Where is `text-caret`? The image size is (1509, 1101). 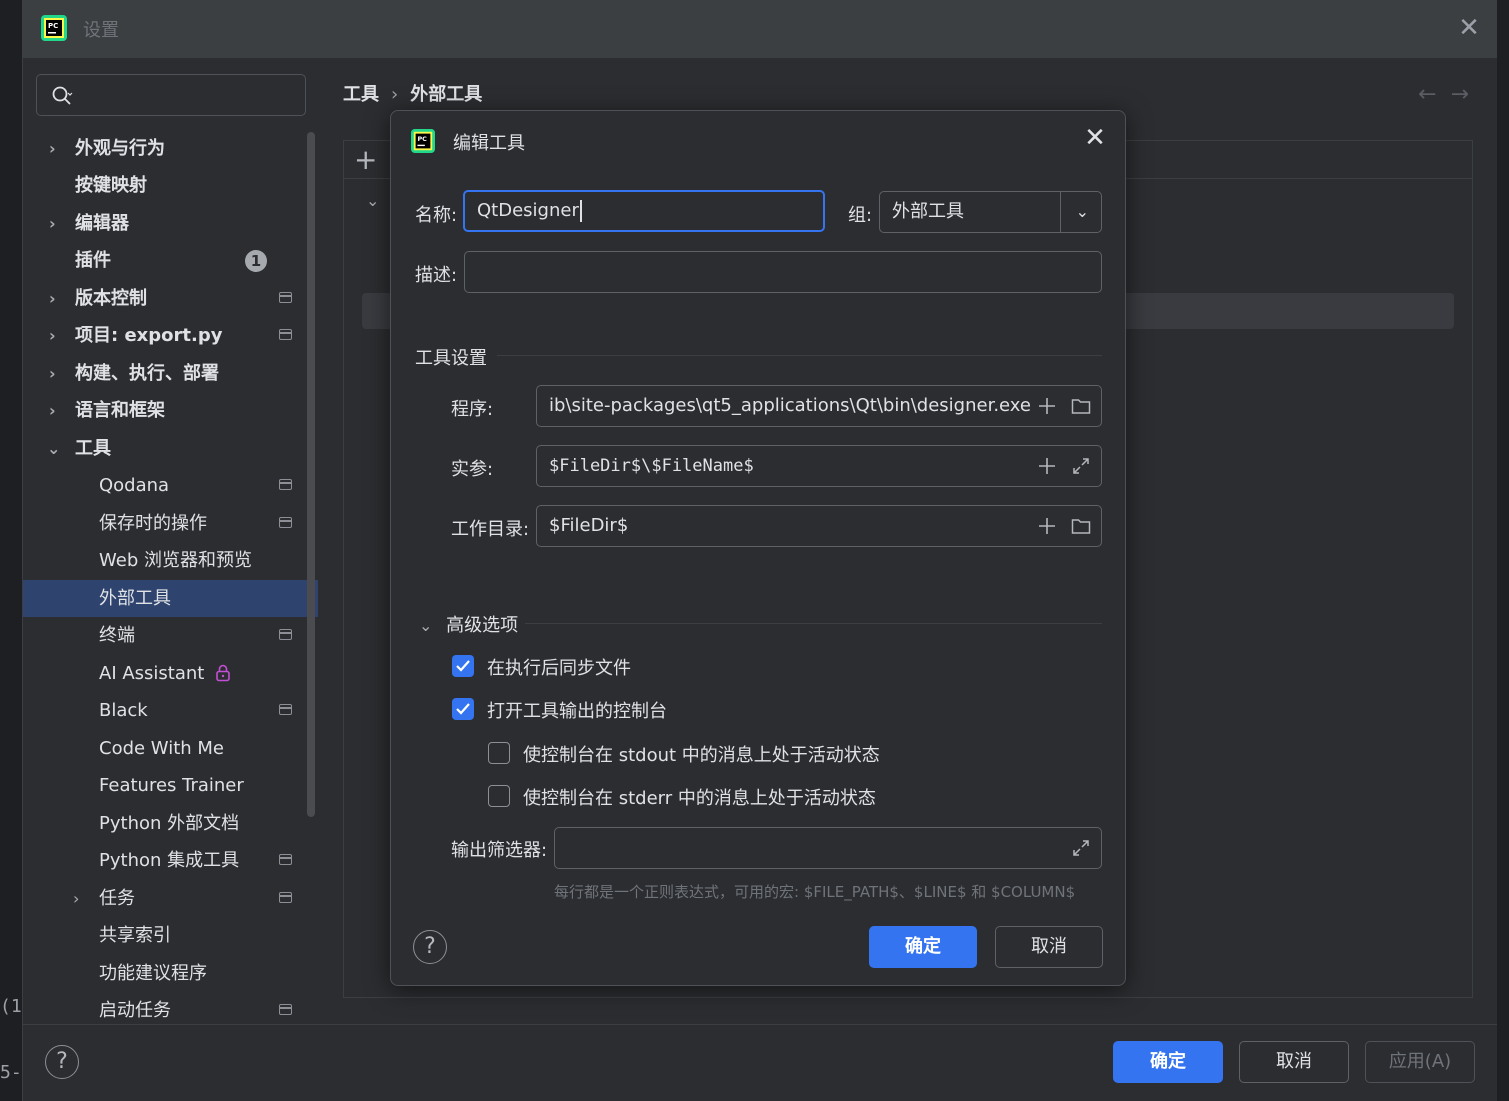 text-caret is located at coordinates (580, 211).